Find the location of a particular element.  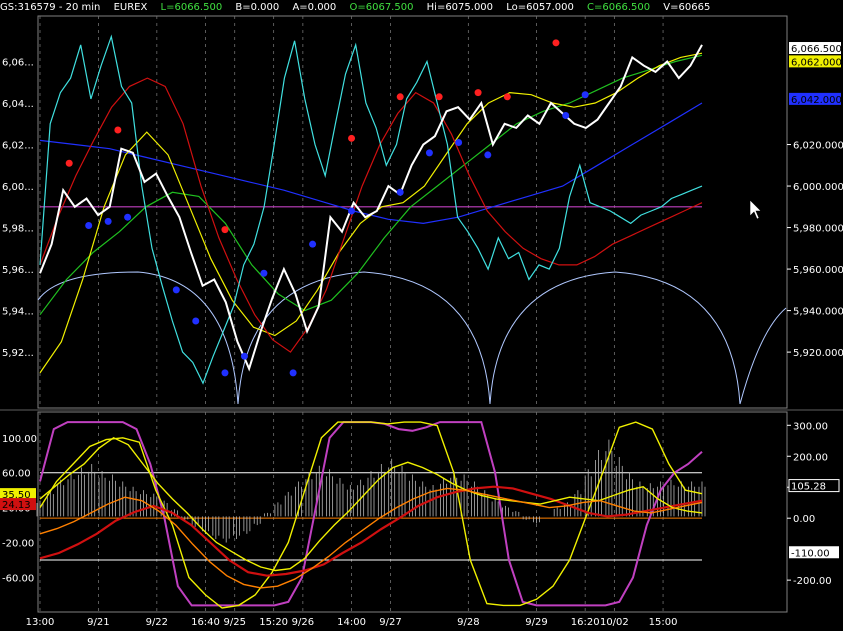

oscillator-right-tick-label: 200.00 is located at coordinates (810, 457).